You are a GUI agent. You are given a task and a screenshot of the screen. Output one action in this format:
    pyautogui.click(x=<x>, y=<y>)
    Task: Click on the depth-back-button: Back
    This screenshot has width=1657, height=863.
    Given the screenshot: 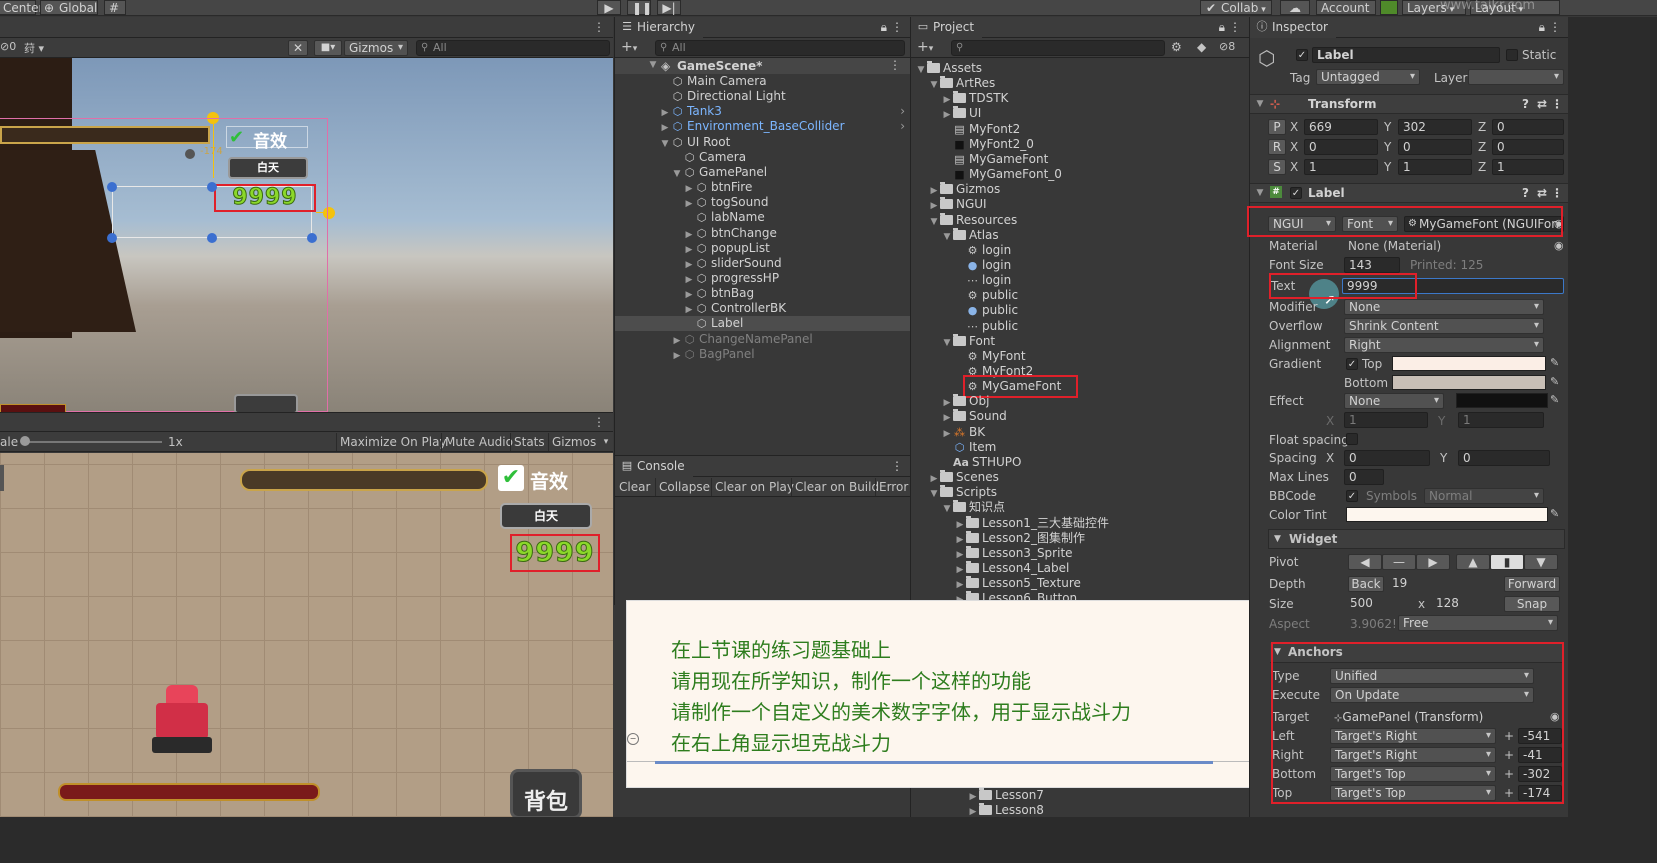 What is the action you would take?
    pyautogui.click(x=1366, y=584)
    